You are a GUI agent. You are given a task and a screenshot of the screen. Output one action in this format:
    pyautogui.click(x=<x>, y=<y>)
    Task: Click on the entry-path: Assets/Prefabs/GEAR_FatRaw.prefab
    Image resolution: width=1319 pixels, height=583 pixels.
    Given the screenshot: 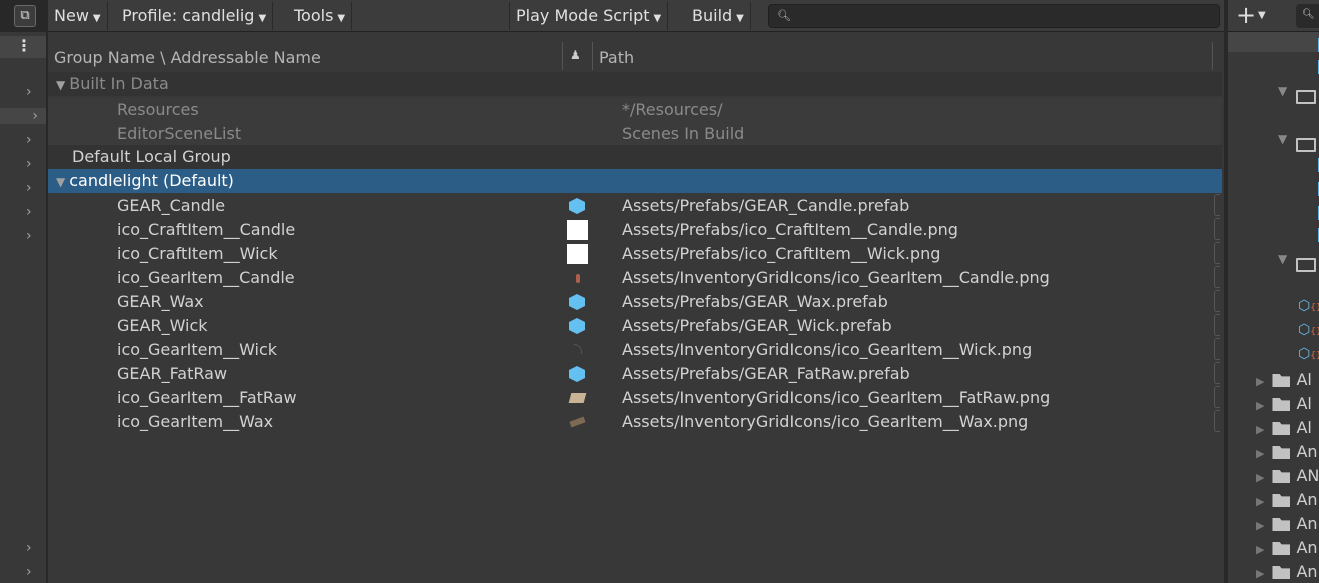 What is the action you would take?
    pyautogui.click(x=766, y=373)
    